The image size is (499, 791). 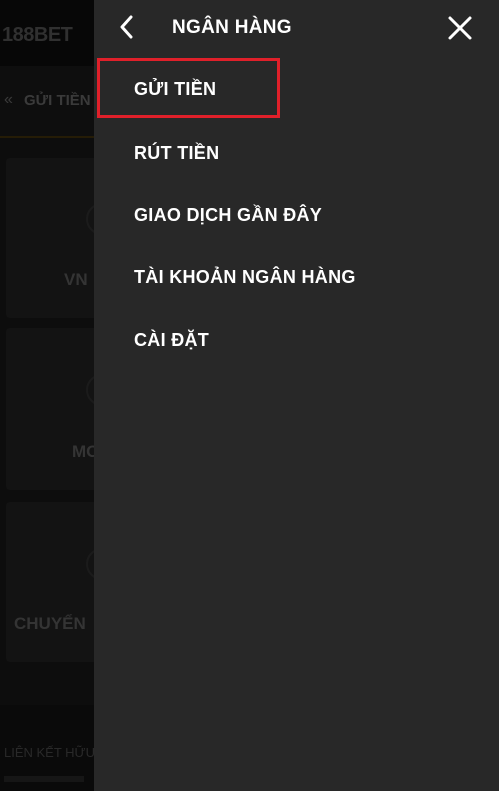 What do you see at coordinates (176, 153) in the screenshot?
I see `menu-item-withdraw: RÚT TIỀN` at bounding box center [176, 153].